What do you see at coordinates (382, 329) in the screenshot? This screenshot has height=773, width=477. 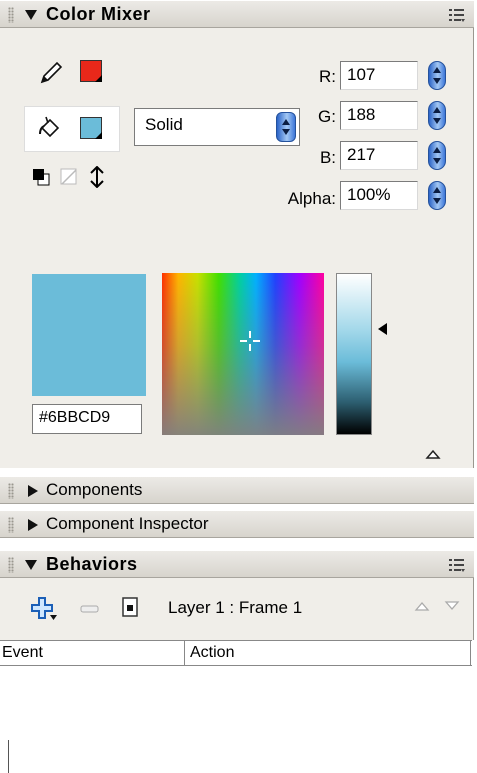 I see `brightness-pointer-icon` at bounding box center [382, 329].